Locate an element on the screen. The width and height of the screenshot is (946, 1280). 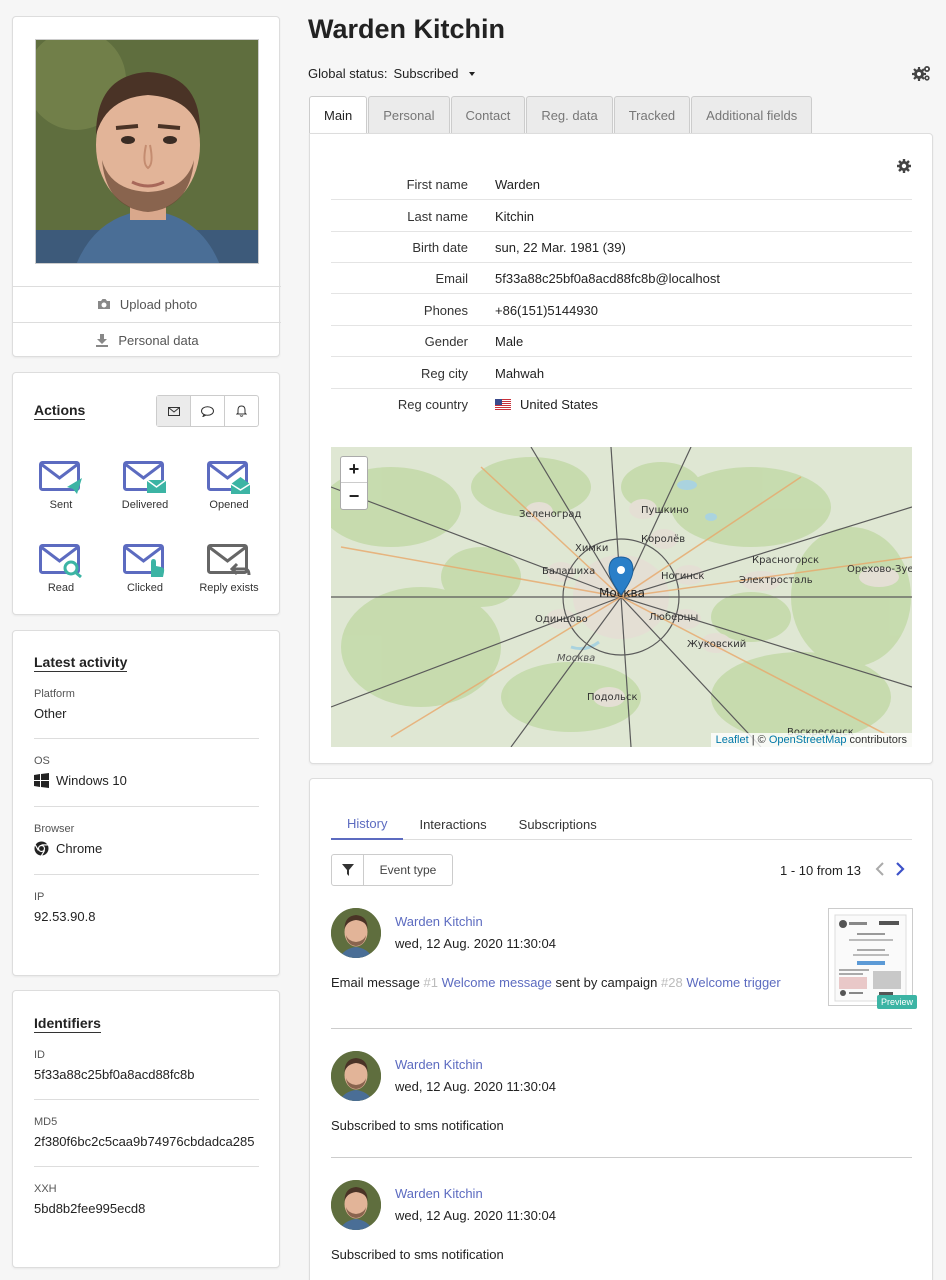
chevron-right-icon is located at coordinates (900, 870).